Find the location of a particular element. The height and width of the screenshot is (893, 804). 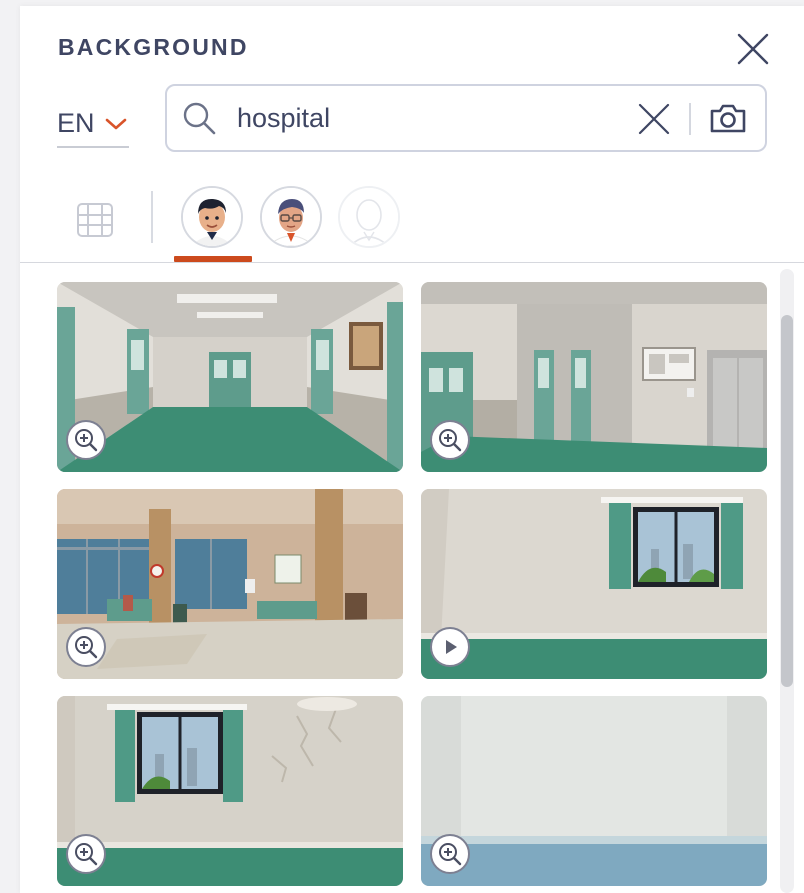

avatar-filter-man-glasses is located at coordinates (291, 217).